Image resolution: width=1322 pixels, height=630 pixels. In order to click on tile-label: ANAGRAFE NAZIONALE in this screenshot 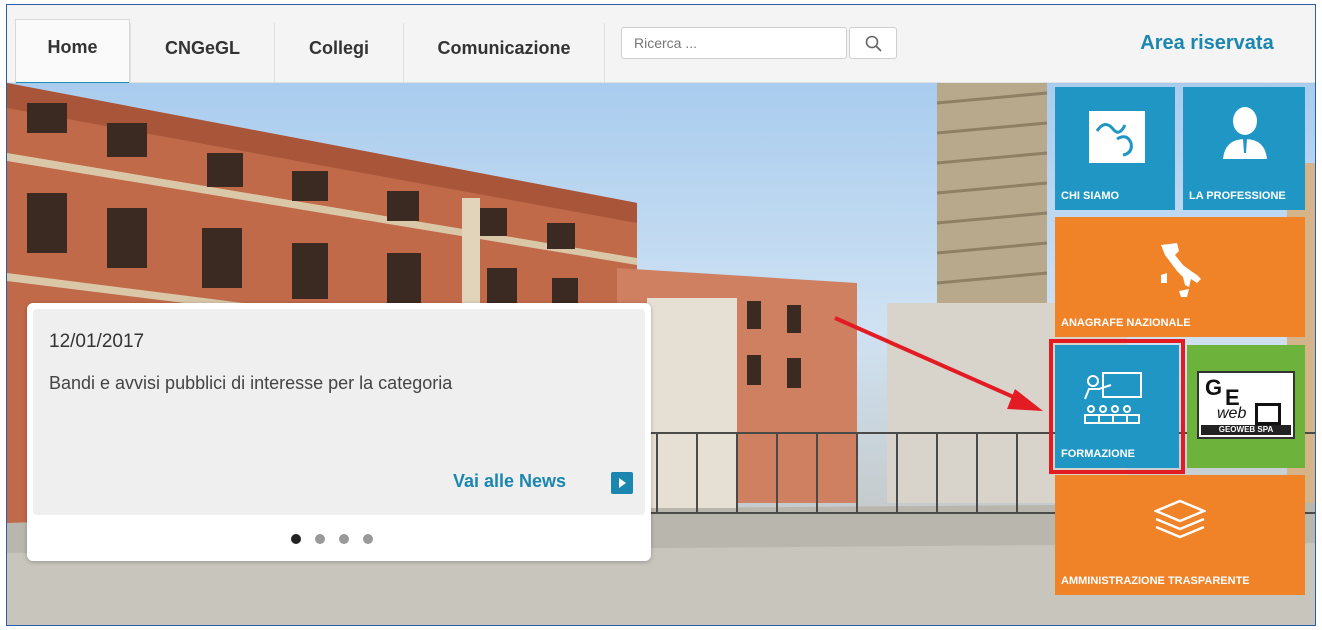, I will do `click(1126, 323)`.